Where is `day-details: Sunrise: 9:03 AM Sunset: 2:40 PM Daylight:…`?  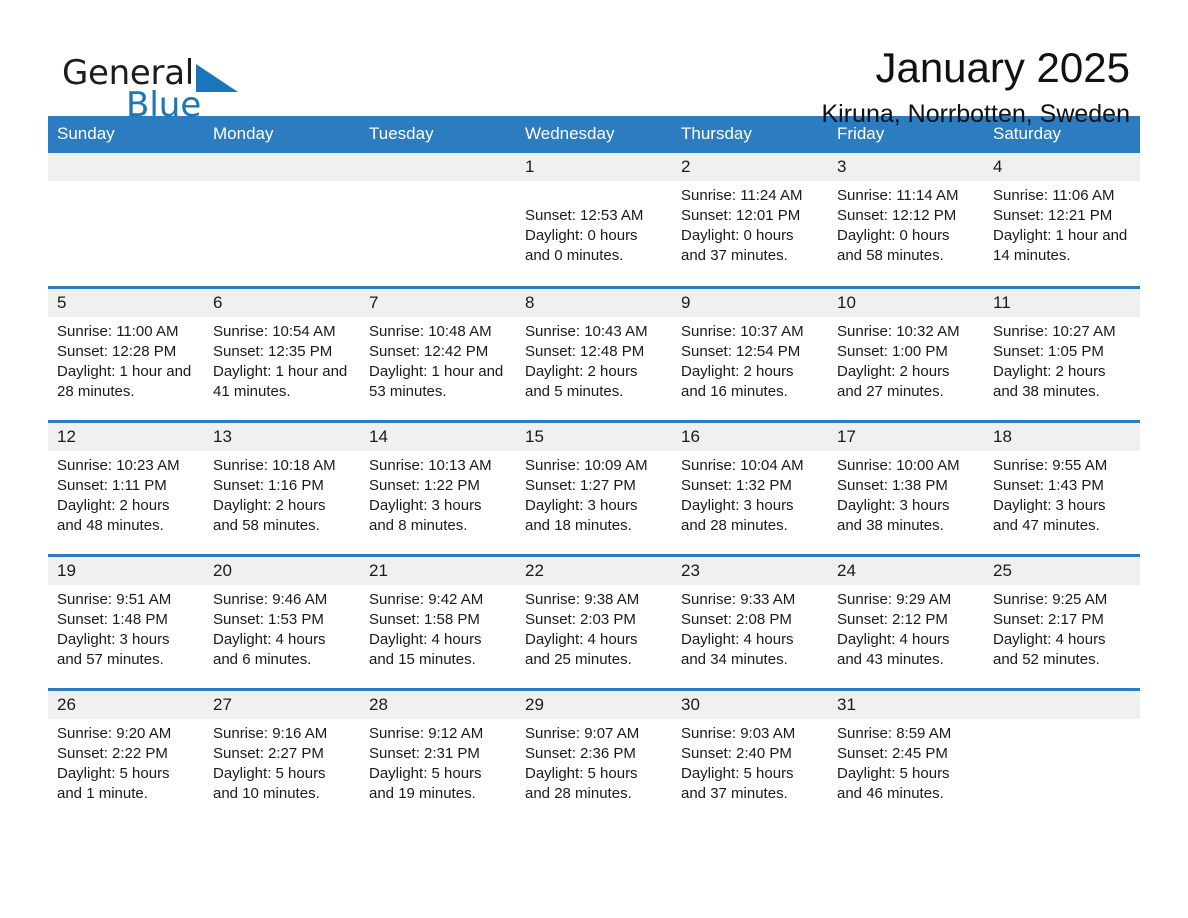
day-details: Sunrise: 9:03 AM Sunset: 2:40 PM Daylight:… is located at coordinates (750, 761).